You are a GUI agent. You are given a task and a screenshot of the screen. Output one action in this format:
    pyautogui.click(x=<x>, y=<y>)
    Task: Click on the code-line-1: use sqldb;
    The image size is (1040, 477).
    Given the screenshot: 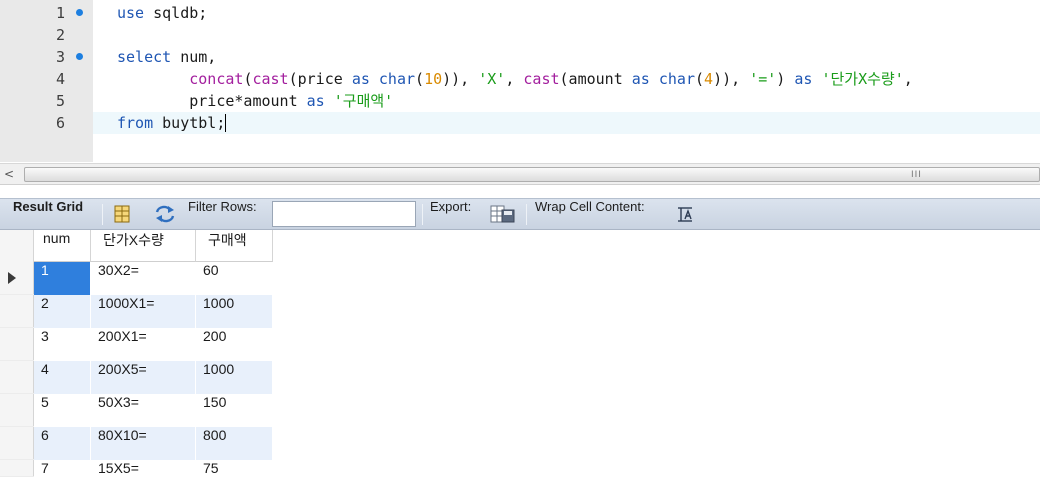 What is the action you would take?
    pyautogui.click(x=566, y=13)
    